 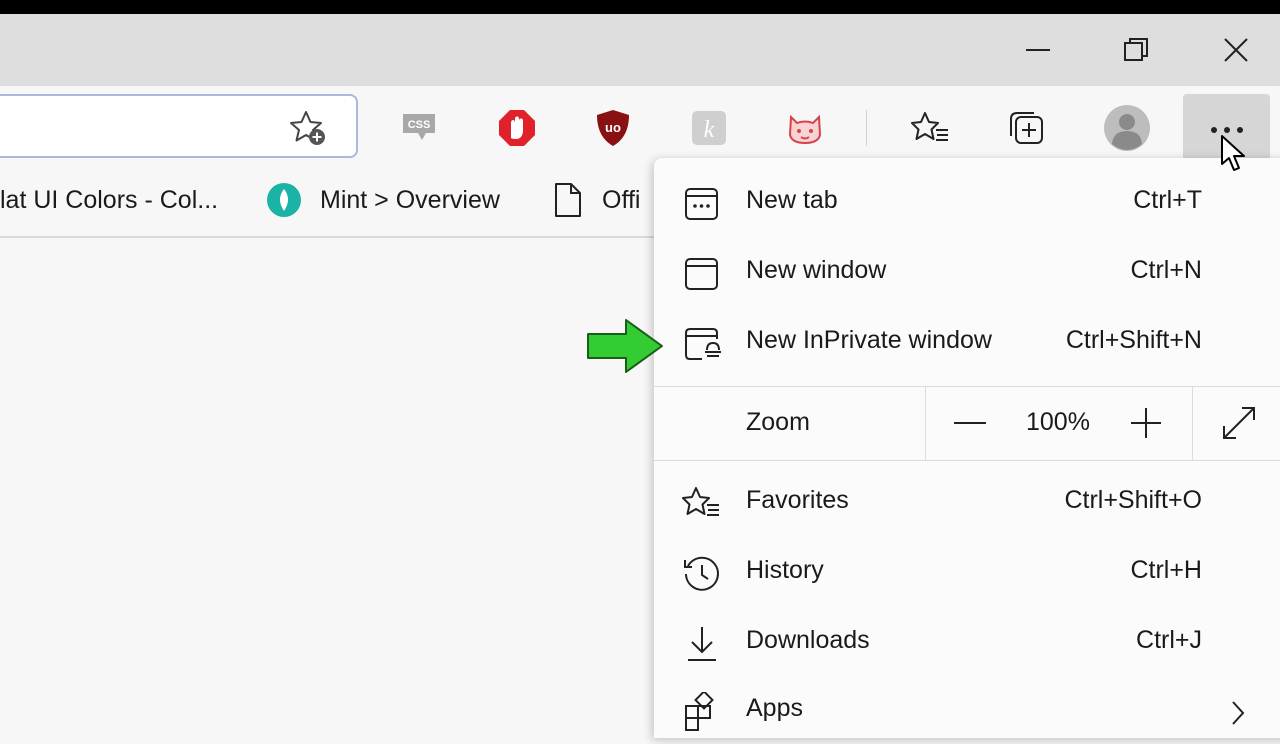 What do you see at coordinates (1167, 200) in the screenshot?
I see `menu-item-shortcut: Ctrl+T` at bounding box center [1167, 200].